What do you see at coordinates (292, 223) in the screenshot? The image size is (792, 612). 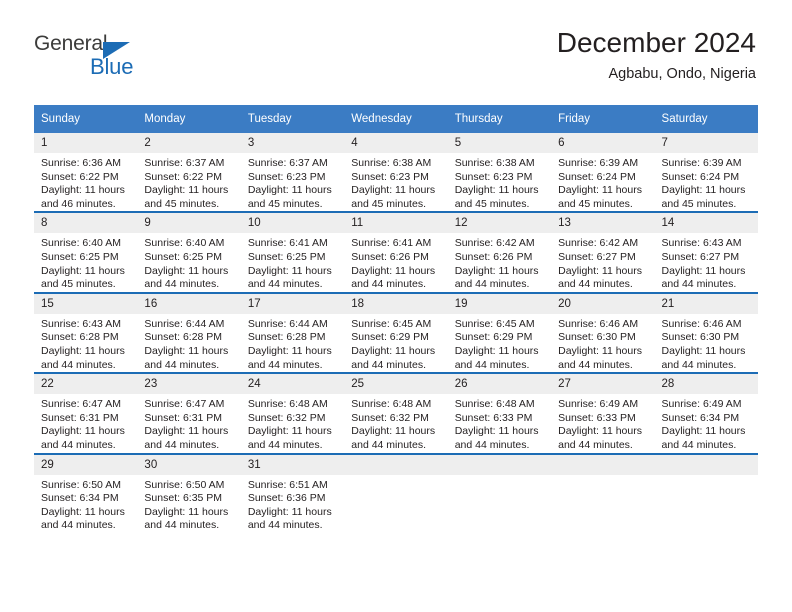 I see `day-number: 10` at bounding box center [292, 223].